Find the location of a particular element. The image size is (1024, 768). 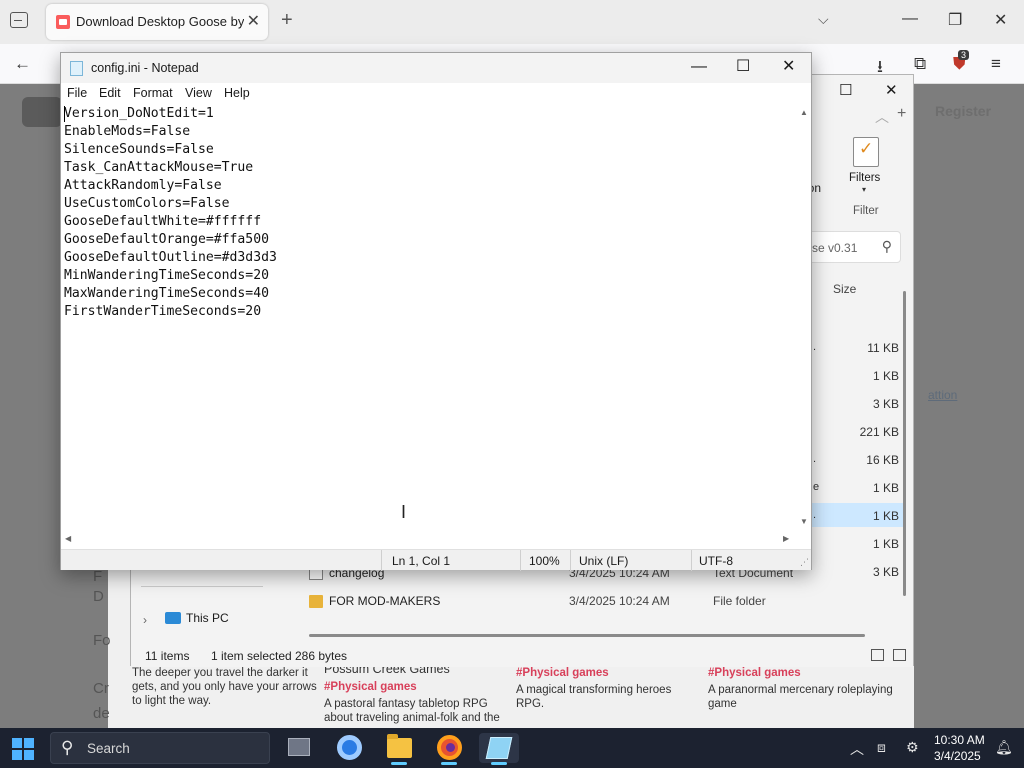

search-icon: ⚲ is located at coordinates (887, 246).